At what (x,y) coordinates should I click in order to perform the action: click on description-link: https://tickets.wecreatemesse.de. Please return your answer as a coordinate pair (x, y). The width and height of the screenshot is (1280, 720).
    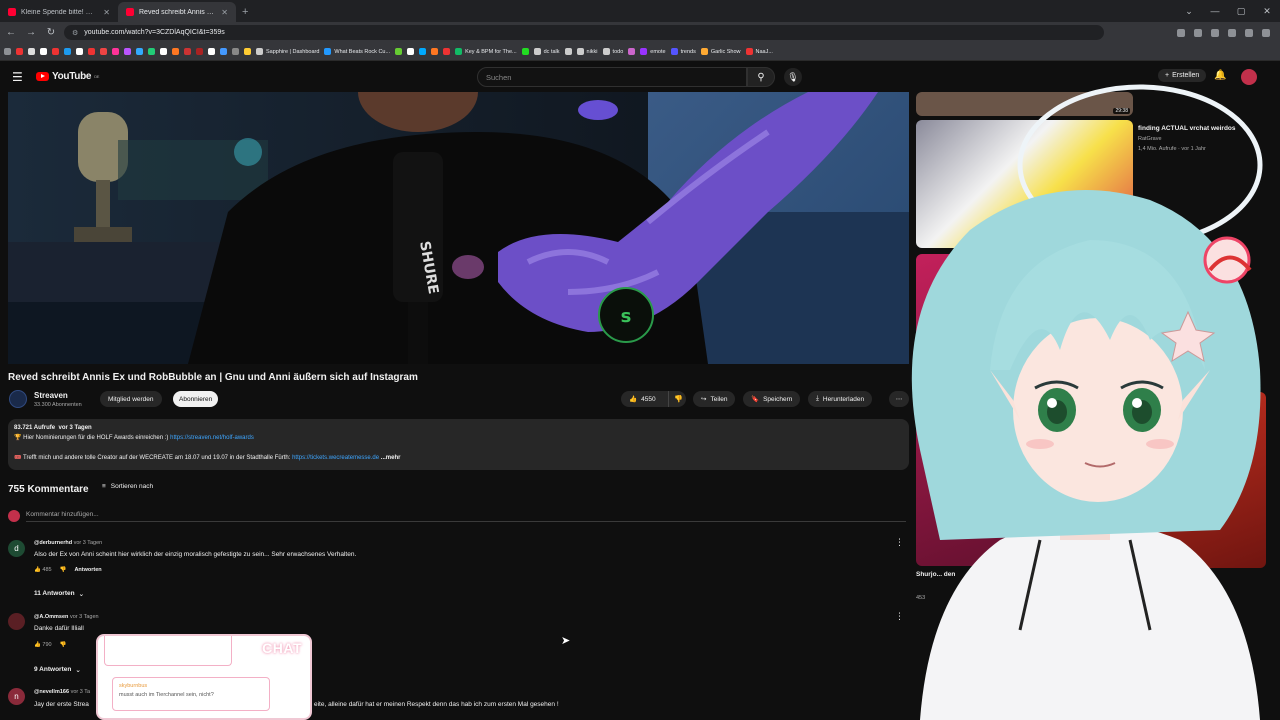
    Looking at the image, I should click on (335, 458).